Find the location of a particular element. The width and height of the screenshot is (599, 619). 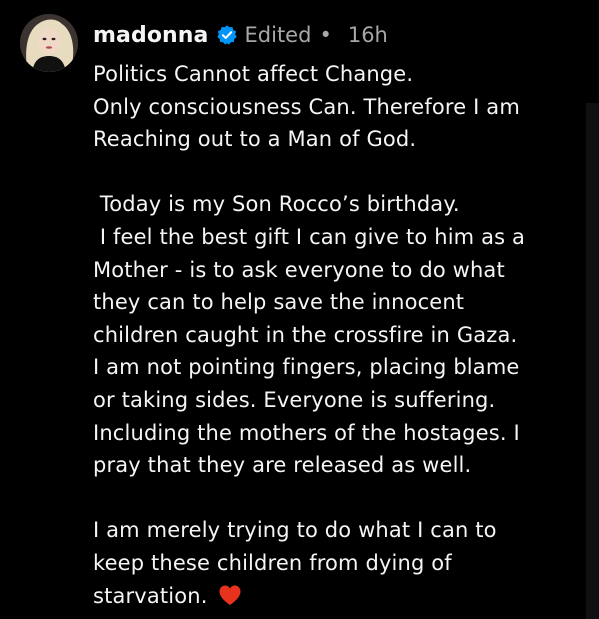

edited-label: Edited is located at coordinates (278, 35).